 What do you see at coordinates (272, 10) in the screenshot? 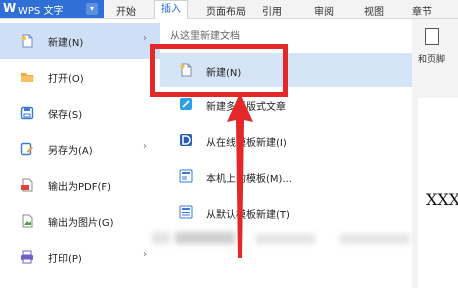
I see `tab-references: 引用` at bounding box center [272, 10].